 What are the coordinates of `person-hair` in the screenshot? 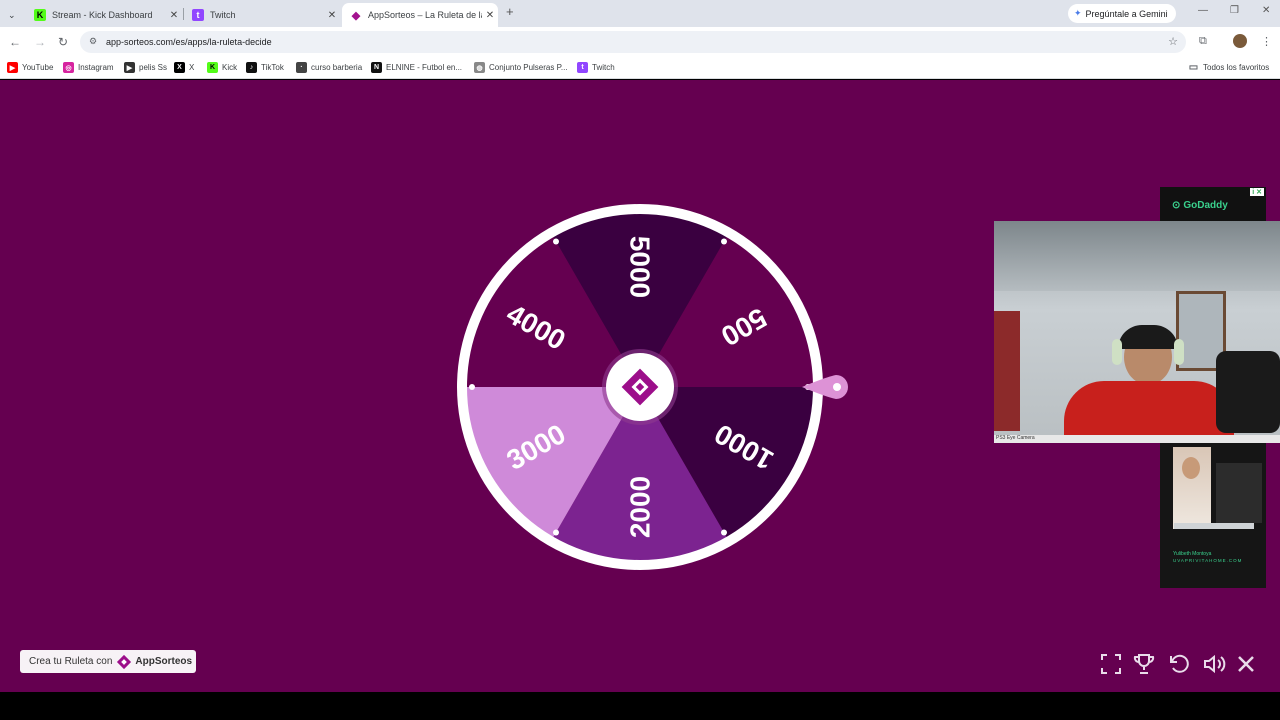 It's located at (1148, 337).